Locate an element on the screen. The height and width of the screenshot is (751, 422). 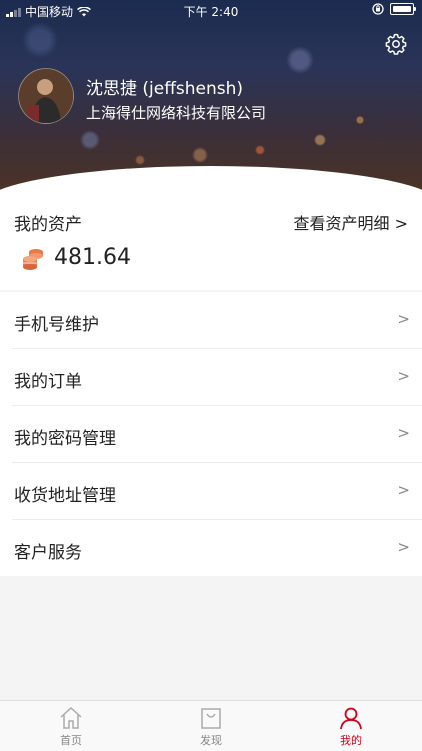
tab-discover-label: 发现 is located at coordinates (211, 740).